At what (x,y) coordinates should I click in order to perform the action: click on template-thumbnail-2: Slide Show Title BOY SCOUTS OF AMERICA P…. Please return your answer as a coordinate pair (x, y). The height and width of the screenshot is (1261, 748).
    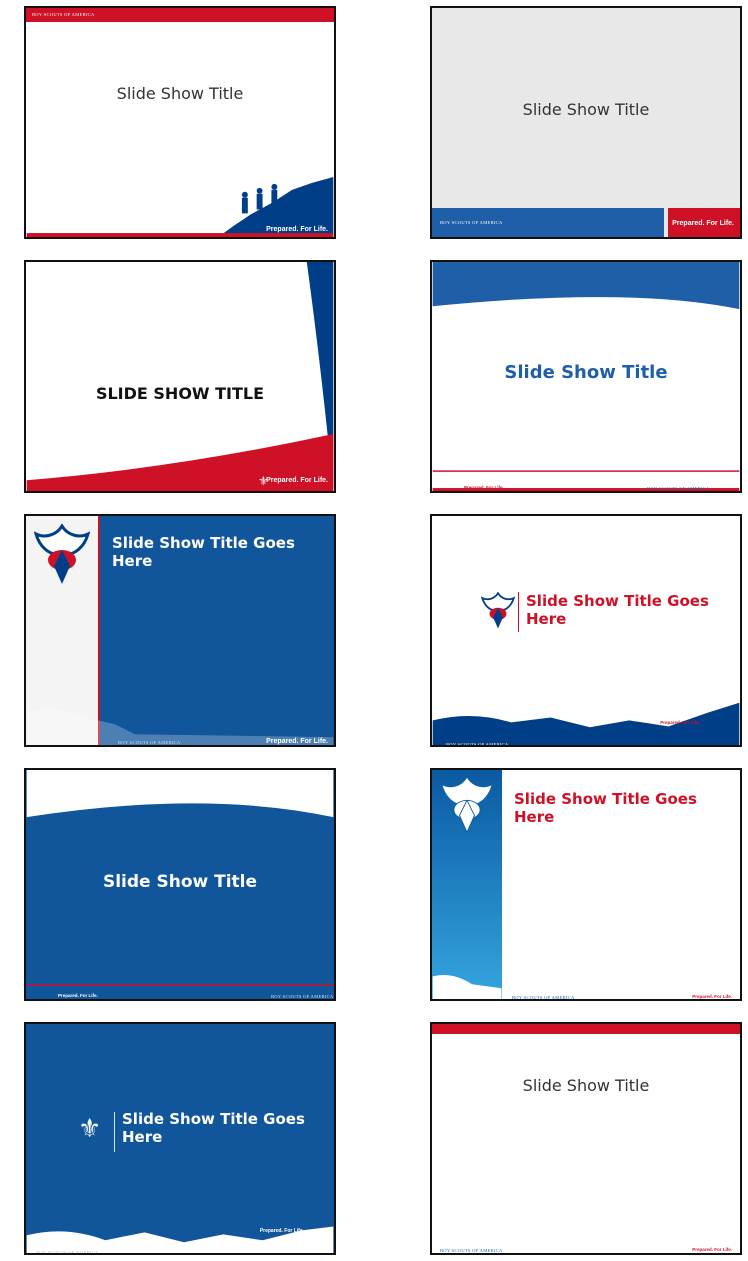
    Looking at the image, I should click on (586, 122).